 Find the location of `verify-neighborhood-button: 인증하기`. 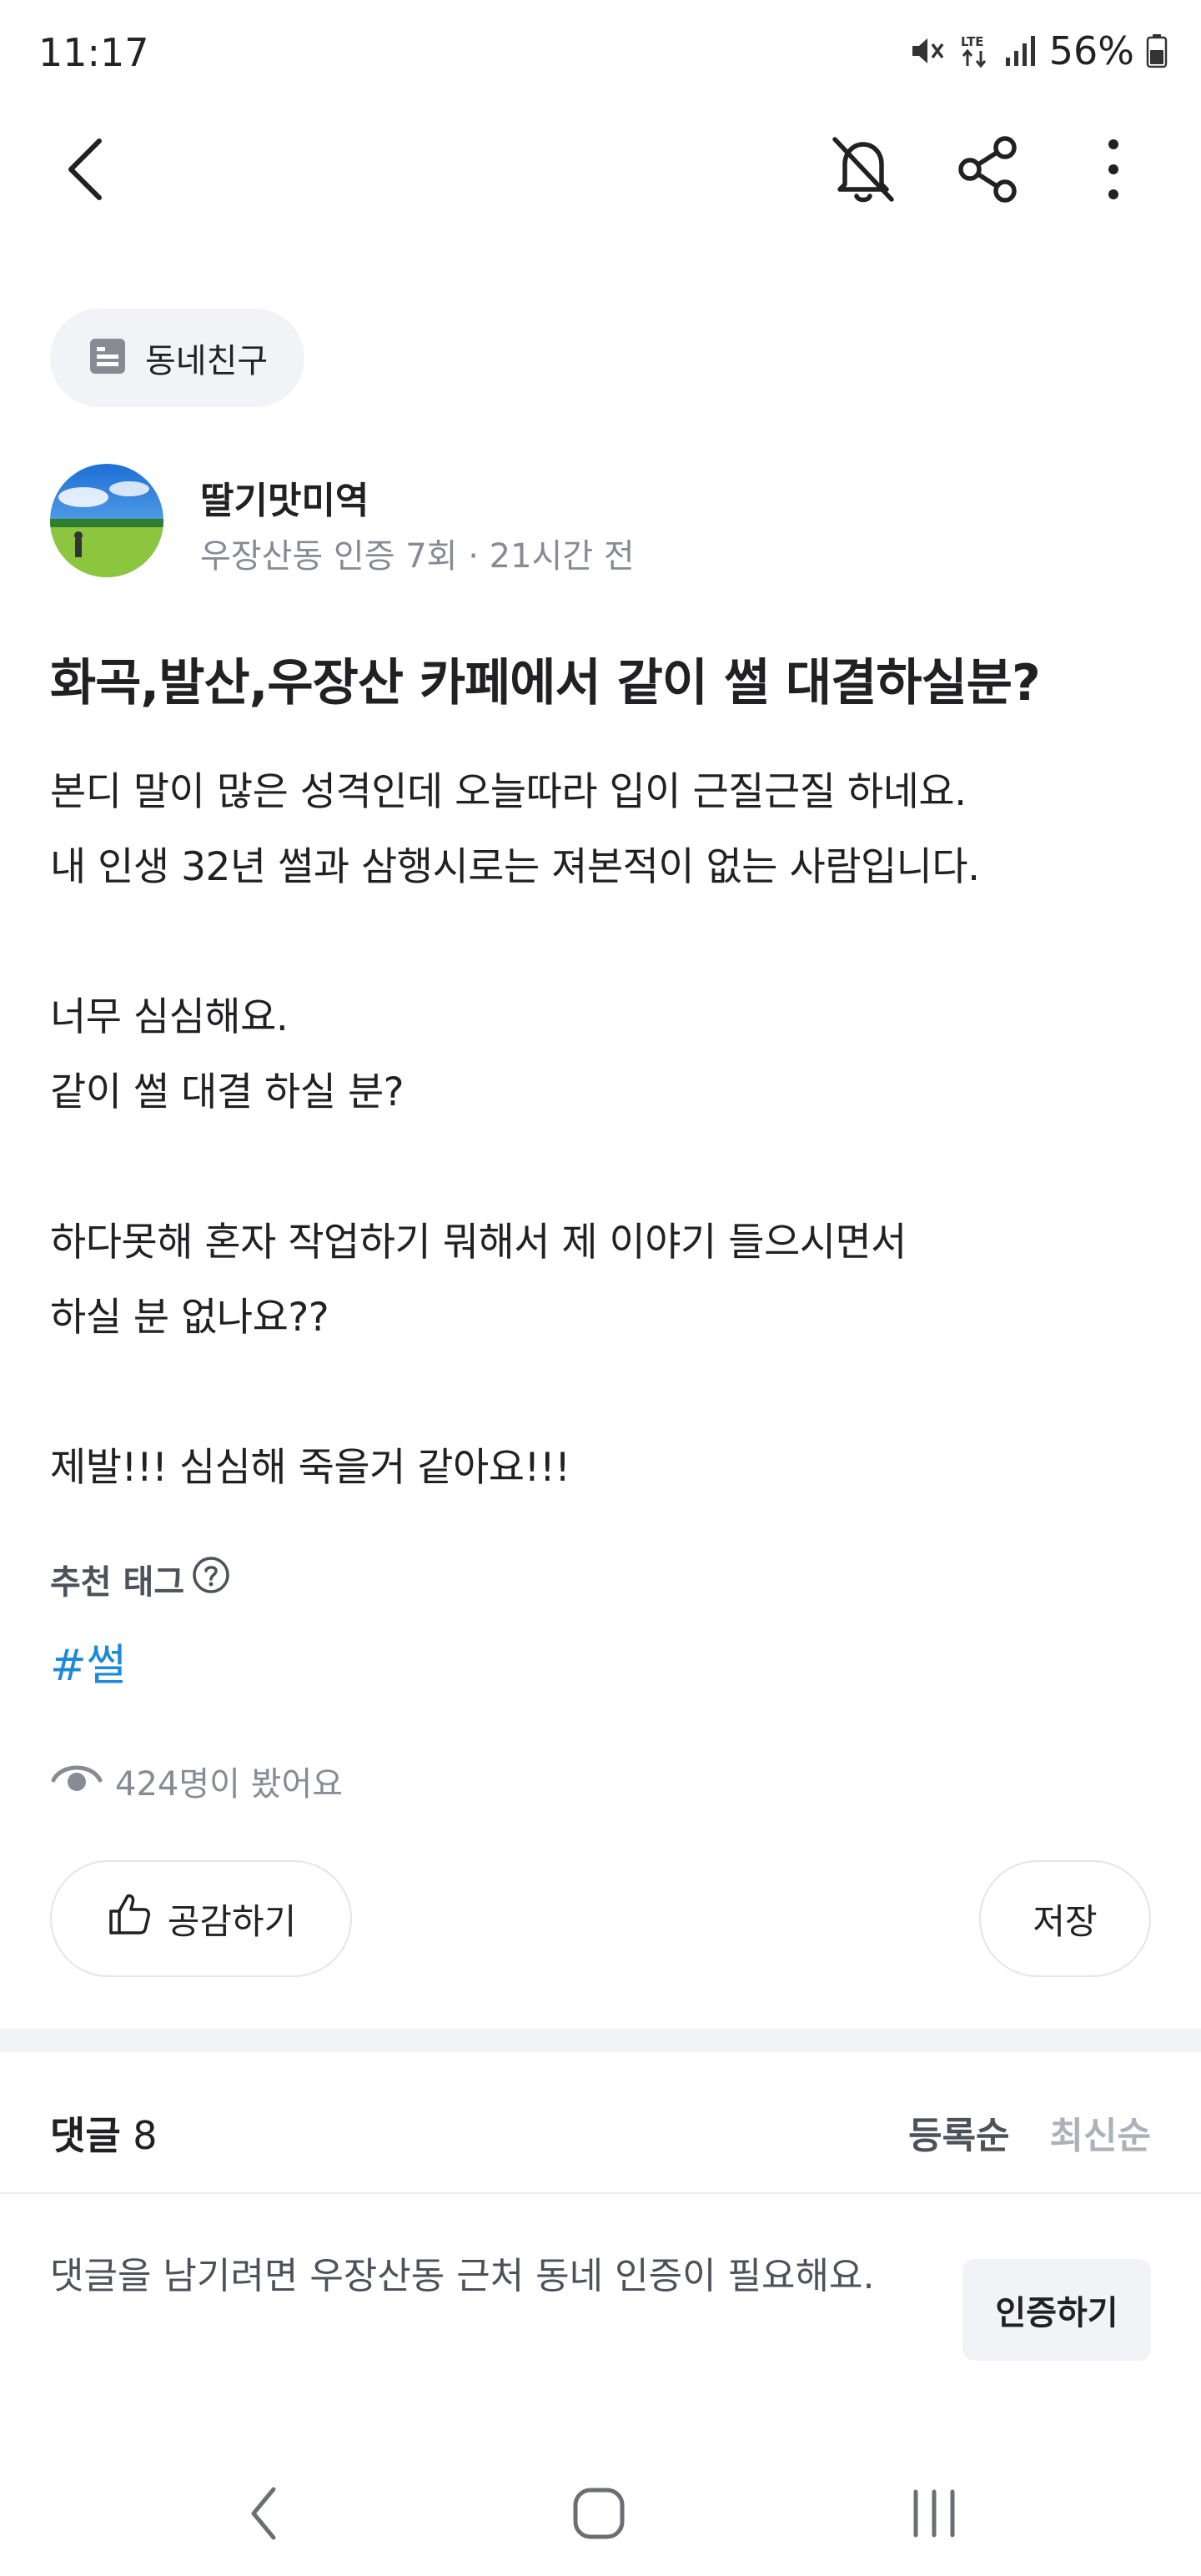

verify-neighborhood-button: 인증하기 is located at coordinates (1057, 2310).